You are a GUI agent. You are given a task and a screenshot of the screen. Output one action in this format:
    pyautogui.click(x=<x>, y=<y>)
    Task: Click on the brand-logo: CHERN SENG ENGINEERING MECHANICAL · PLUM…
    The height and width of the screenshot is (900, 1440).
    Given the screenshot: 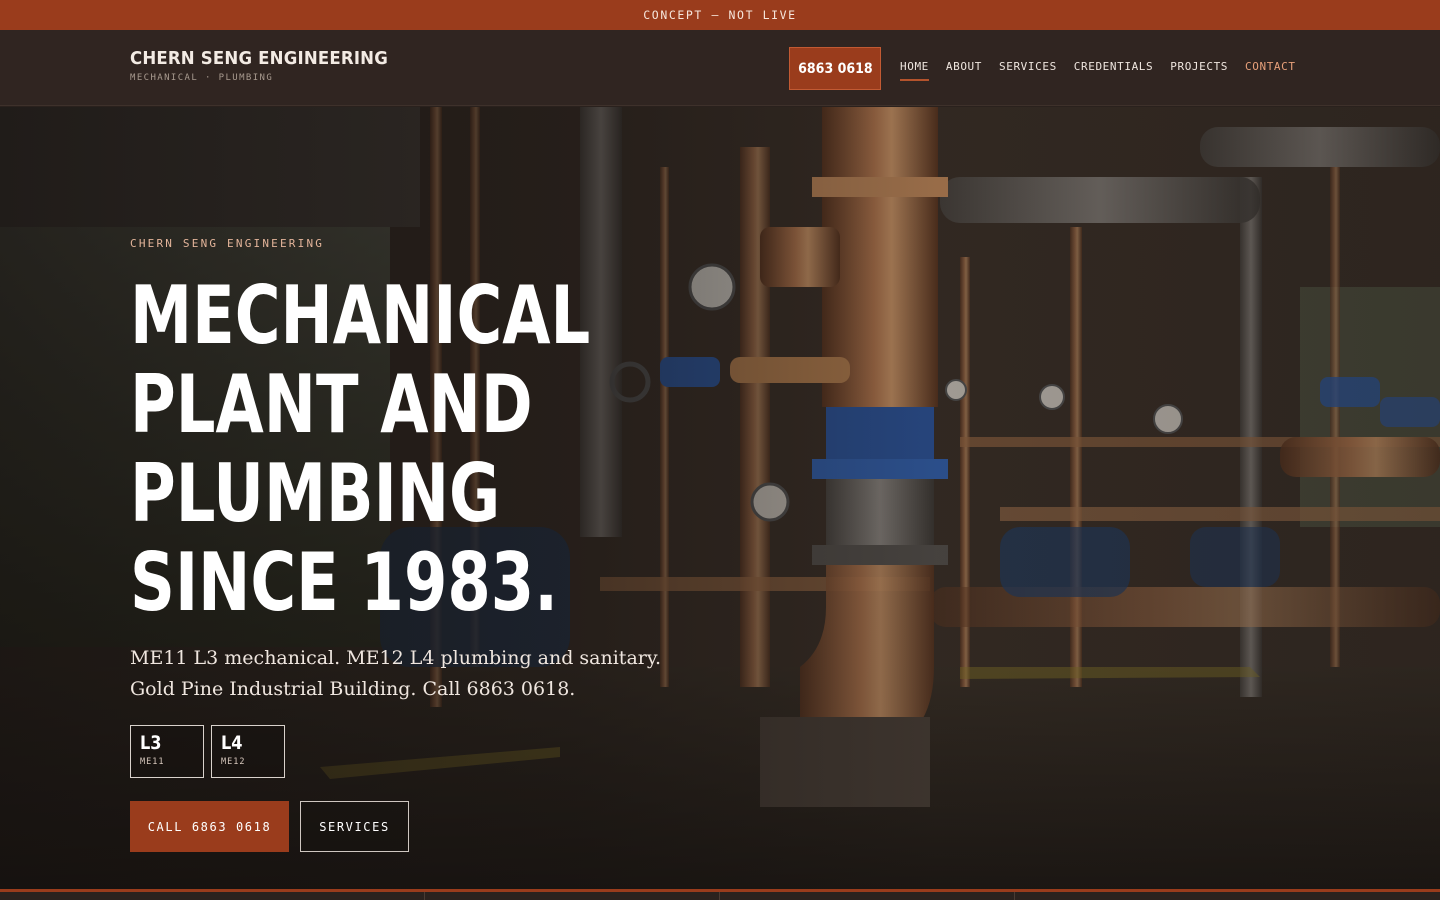 What is the action you would take?
    pyautogui.click(x=270, y=65)
    